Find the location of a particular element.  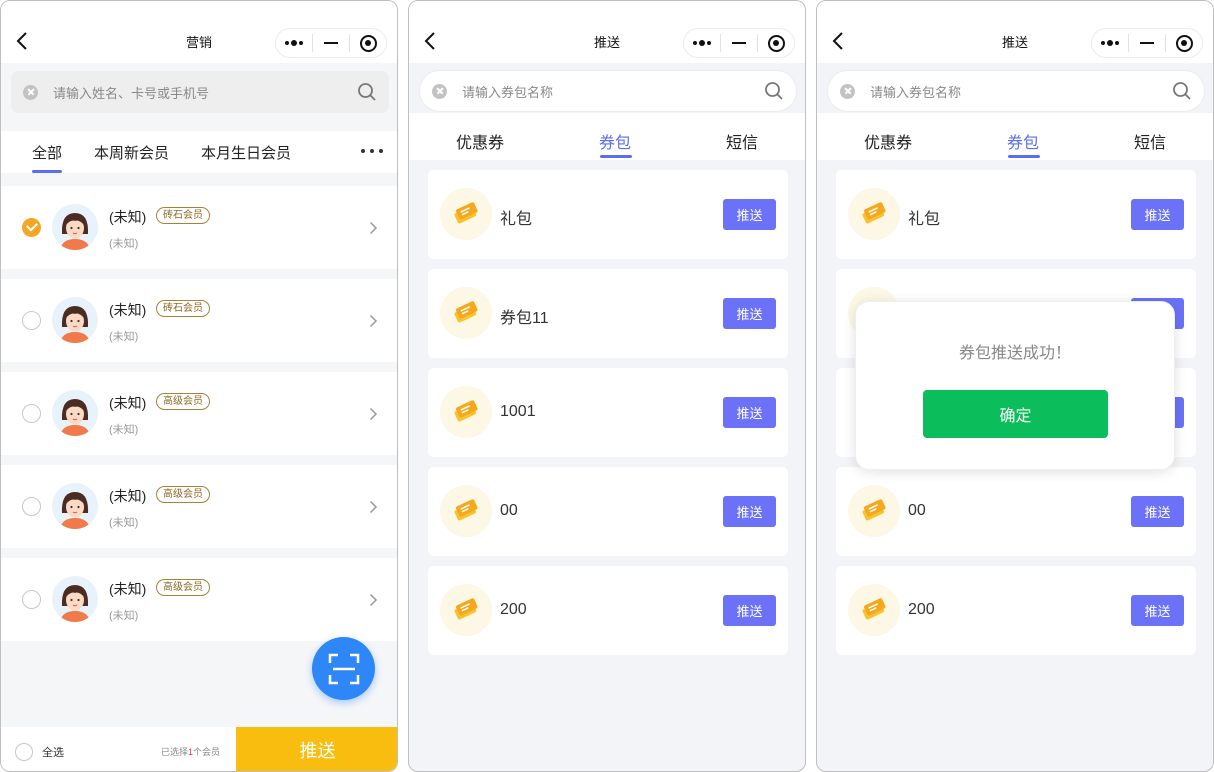

bottom-action-bar: 全选 已选择1个会员 推送 is located at coordinates (199, 749).